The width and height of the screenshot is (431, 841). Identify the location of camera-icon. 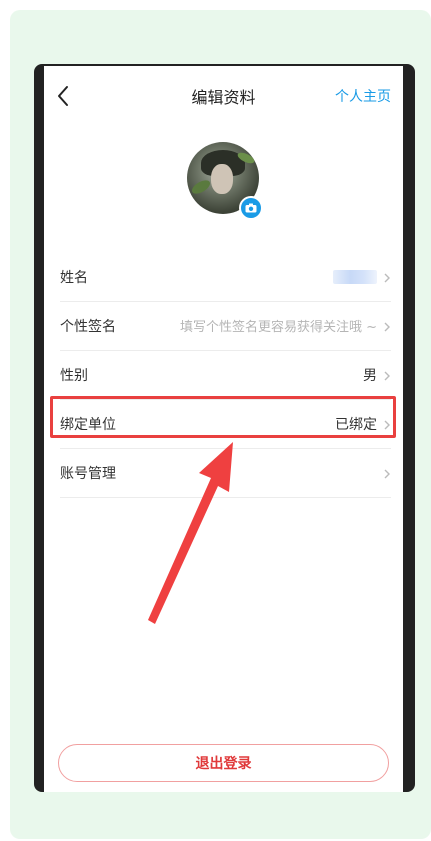
(251, 208).